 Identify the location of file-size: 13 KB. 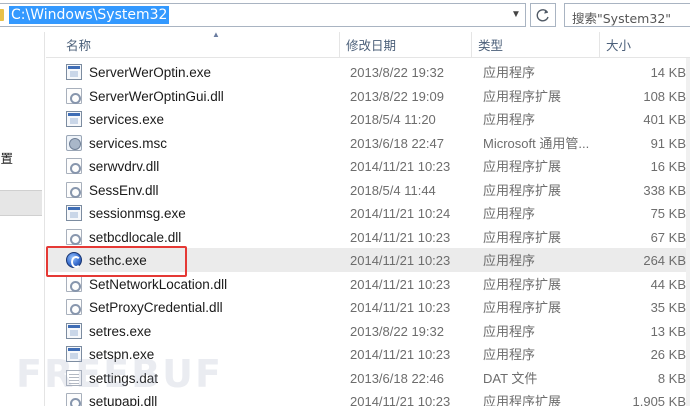
(668, 331).